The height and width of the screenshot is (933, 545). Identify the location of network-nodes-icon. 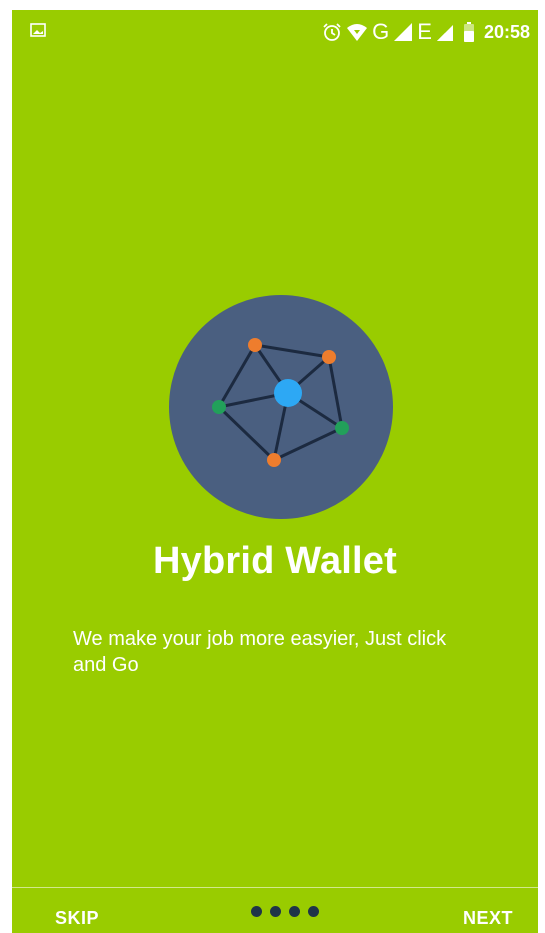
(281, 407).